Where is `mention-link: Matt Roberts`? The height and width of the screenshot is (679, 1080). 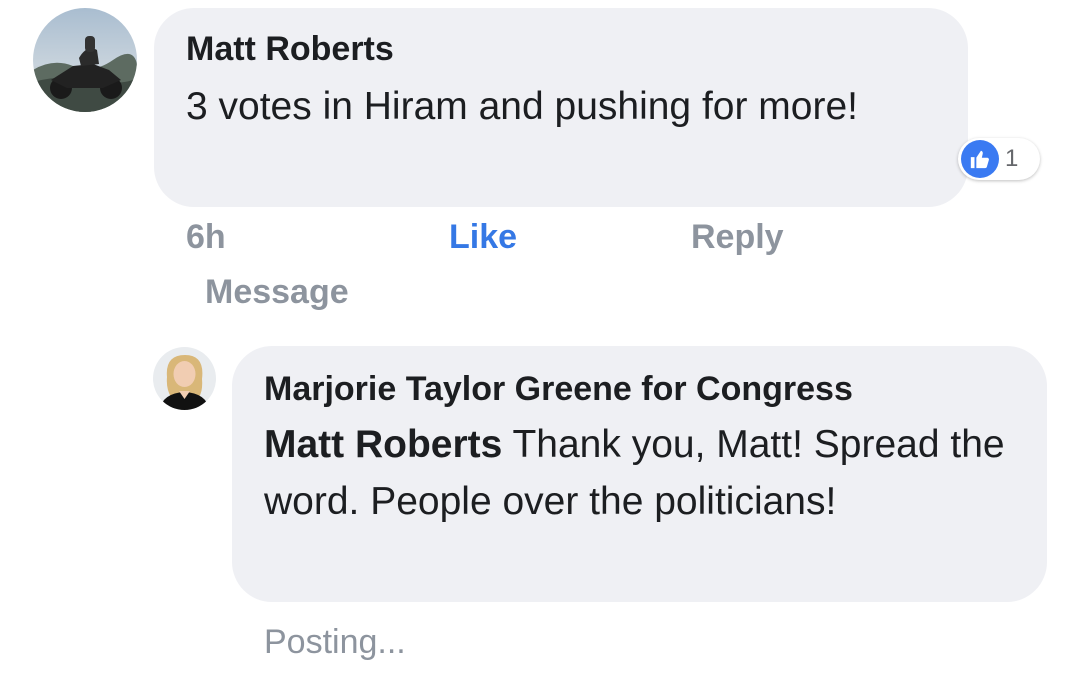
mention-link: Matt Roberts is located at coordinates (383, 444).